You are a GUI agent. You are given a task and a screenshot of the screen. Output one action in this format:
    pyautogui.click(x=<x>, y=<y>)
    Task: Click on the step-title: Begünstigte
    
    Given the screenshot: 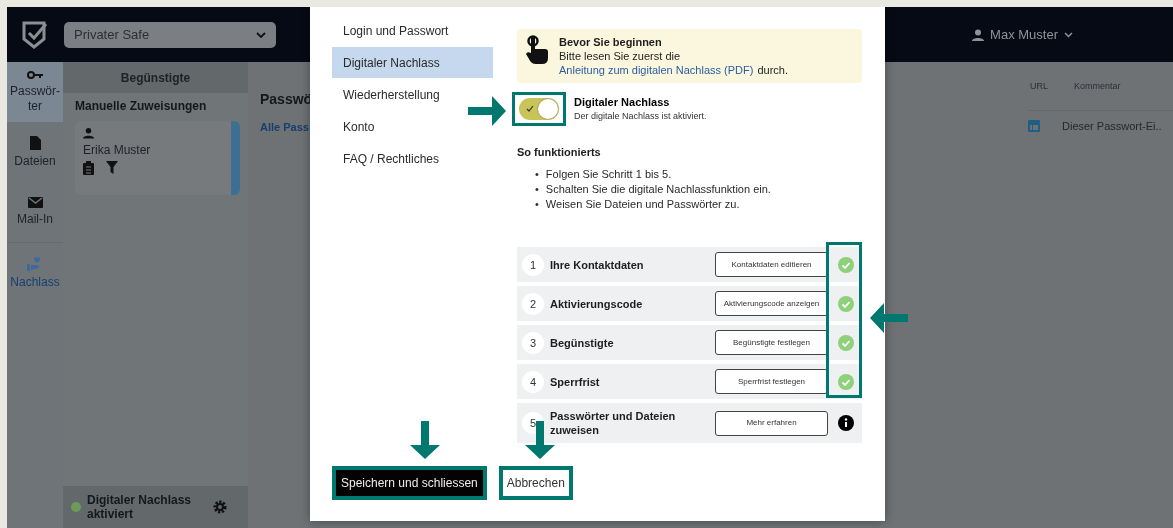 What is the action you would take?
    pyautogui.click(x=582, y=342)
    